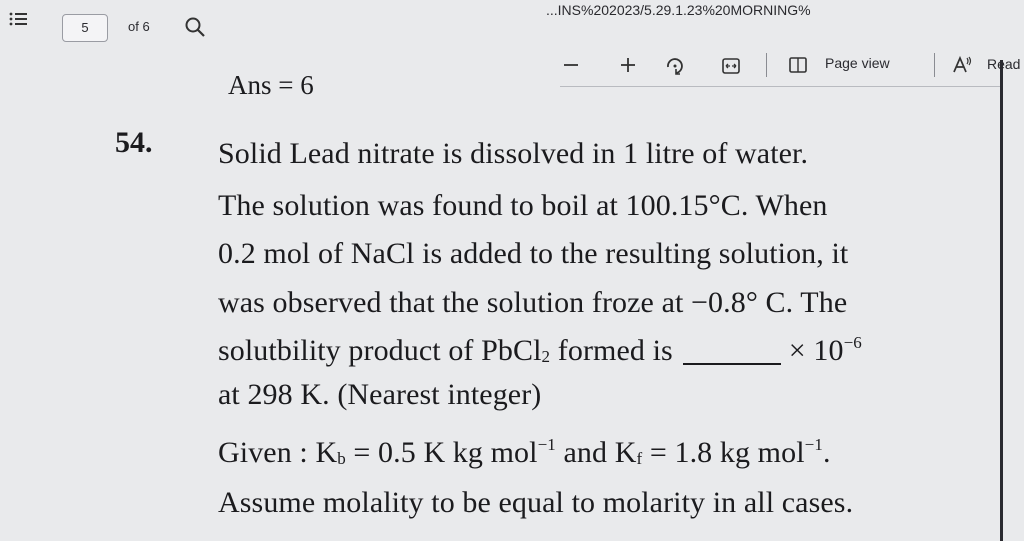  I want to click on given-text-a: Given : K, so click(278, 452).